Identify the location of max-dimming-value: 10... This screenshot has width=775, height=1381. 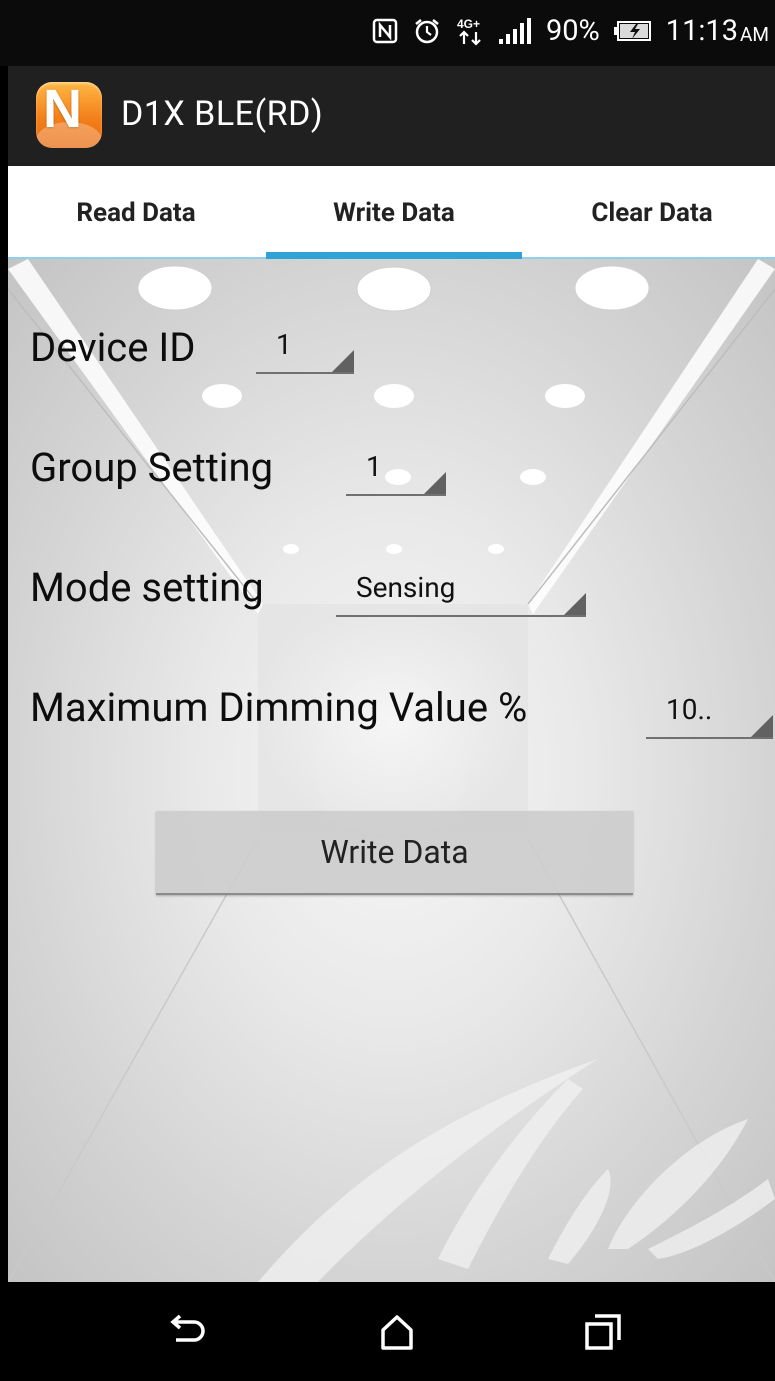
(689, 709).